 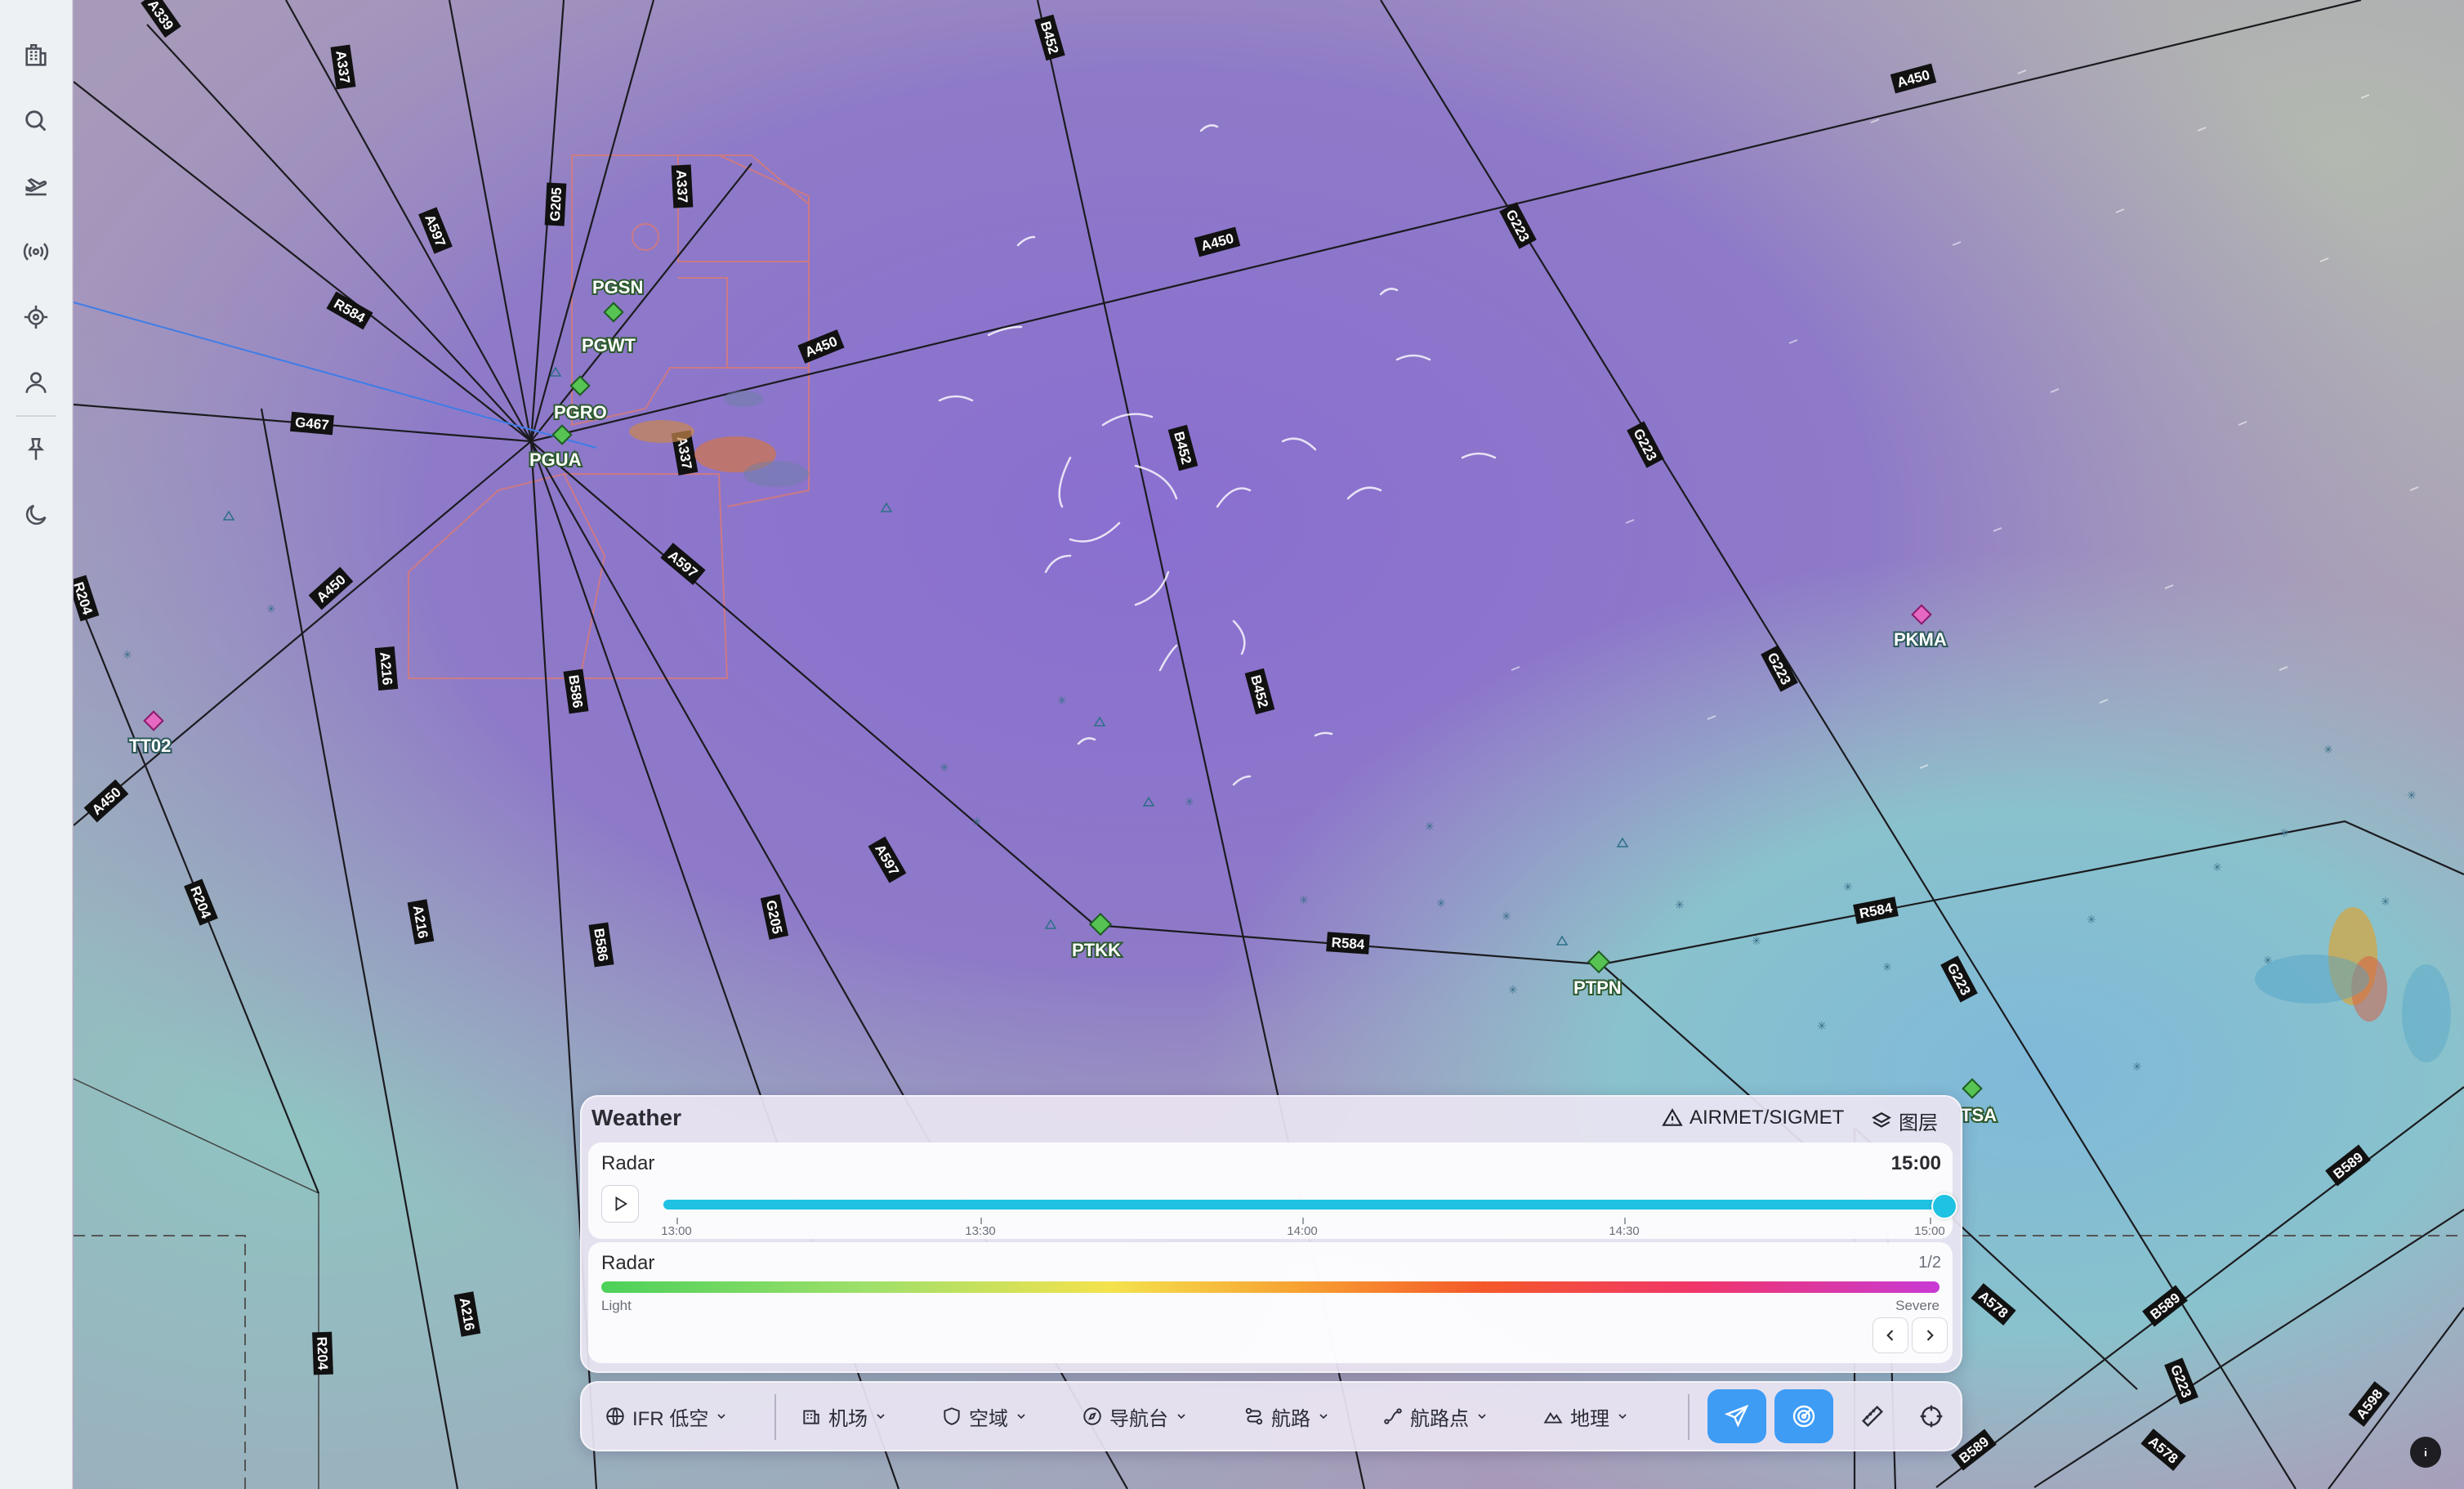 I want to click on legend-high-label: Severe, so click(x=1917, y=1305).